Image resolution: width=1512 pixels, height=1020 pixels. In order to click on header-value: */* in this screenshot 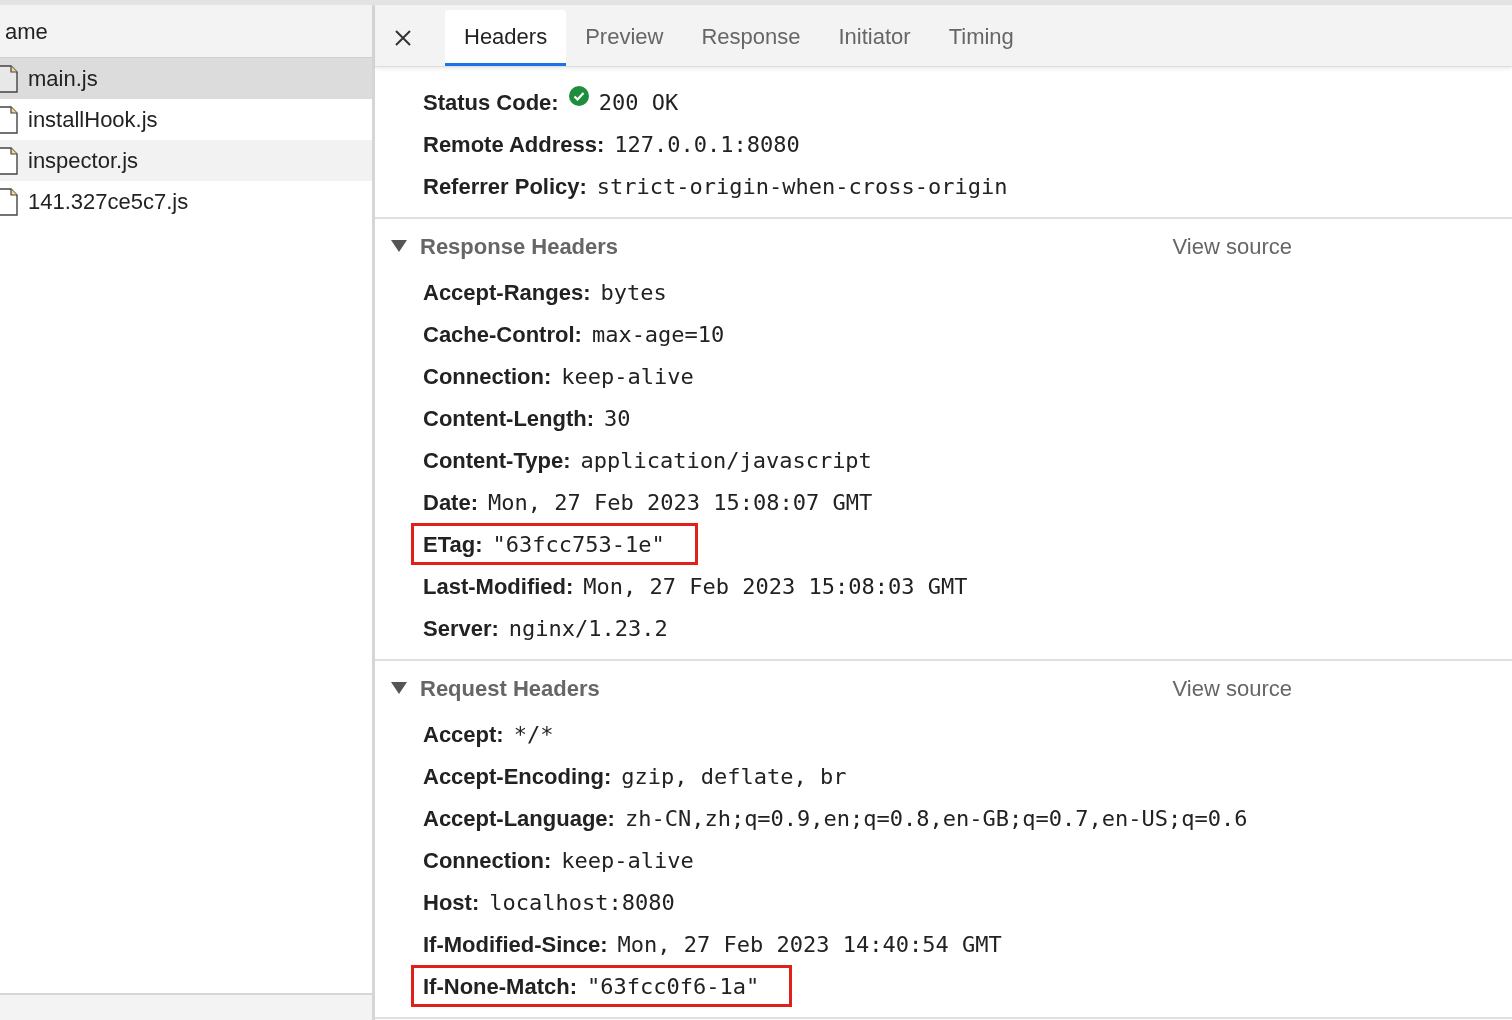, I will do `click(533, 734)`.